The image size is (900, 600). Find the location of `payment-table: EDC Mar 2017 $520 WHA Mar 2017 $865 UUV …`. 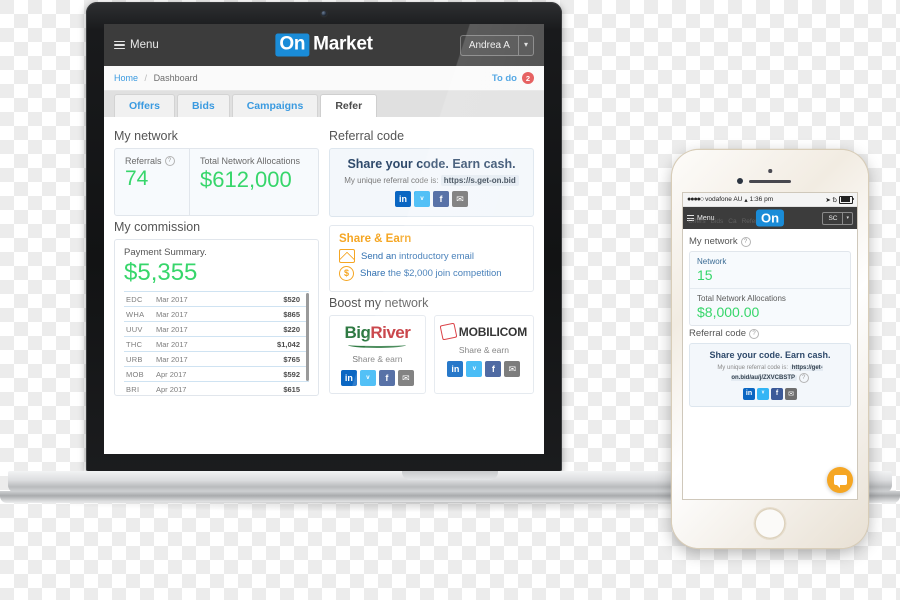

payment-table: EDC Mar 2017 $520 WHA Mar 2017 $865 UUV … is located at coordinates (216, 343).